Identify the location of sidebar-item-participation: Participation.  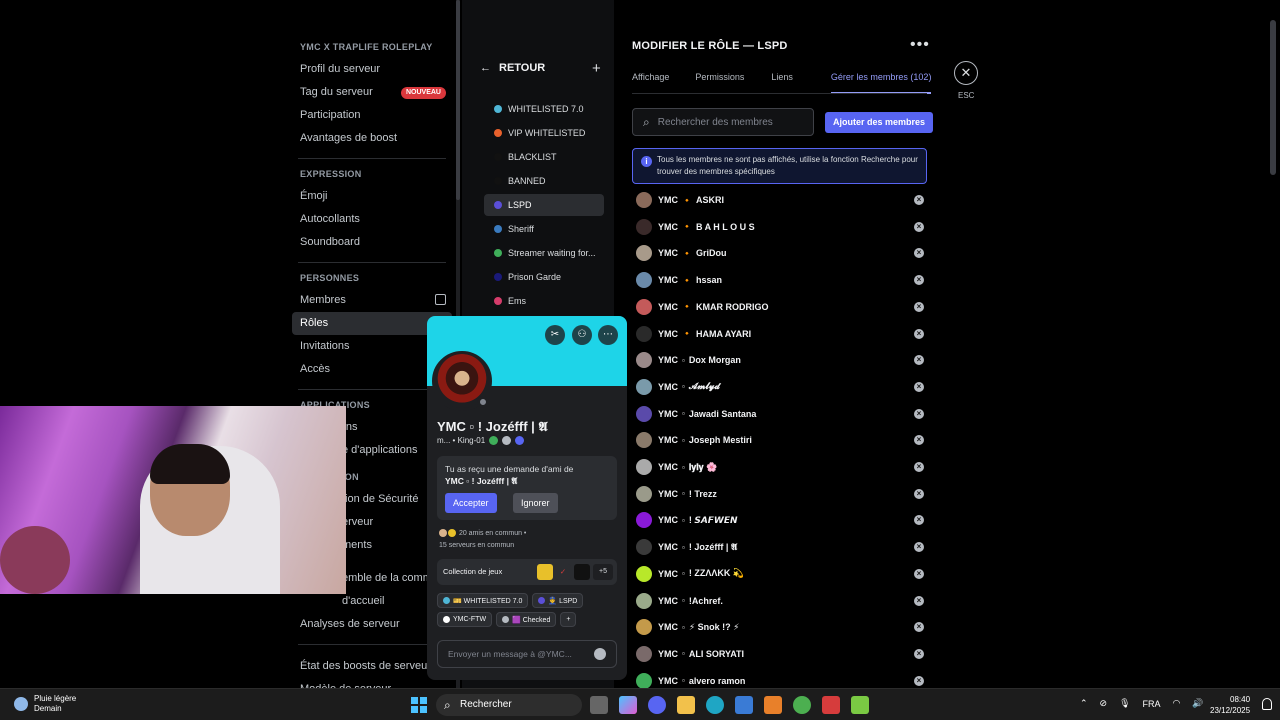
(372, 115).